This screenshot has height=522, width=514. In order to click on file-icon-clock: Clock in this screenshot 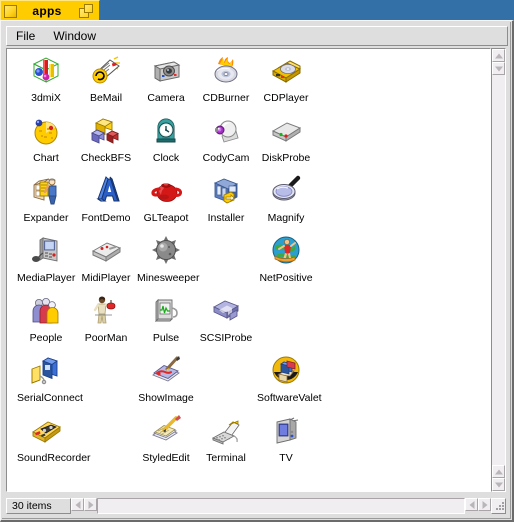, I will do `click(166, 140)`.